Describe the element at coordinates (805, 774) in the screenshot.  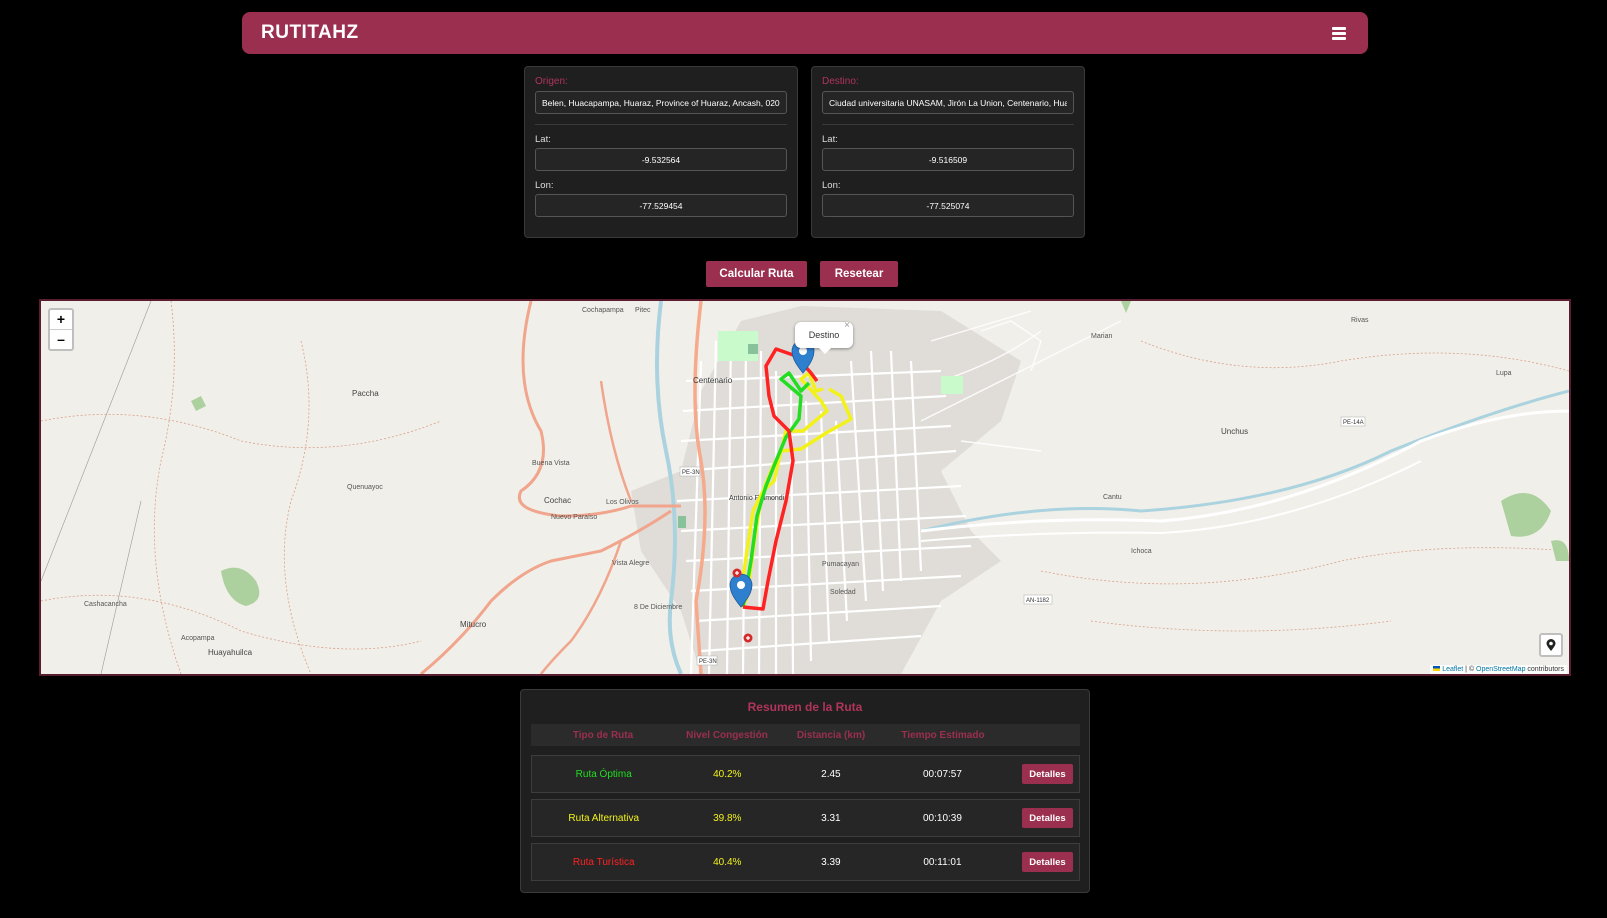
I see `table-row: Ruta Óptima 40.2% 2.45 00:07:57 Detalles` at that location.